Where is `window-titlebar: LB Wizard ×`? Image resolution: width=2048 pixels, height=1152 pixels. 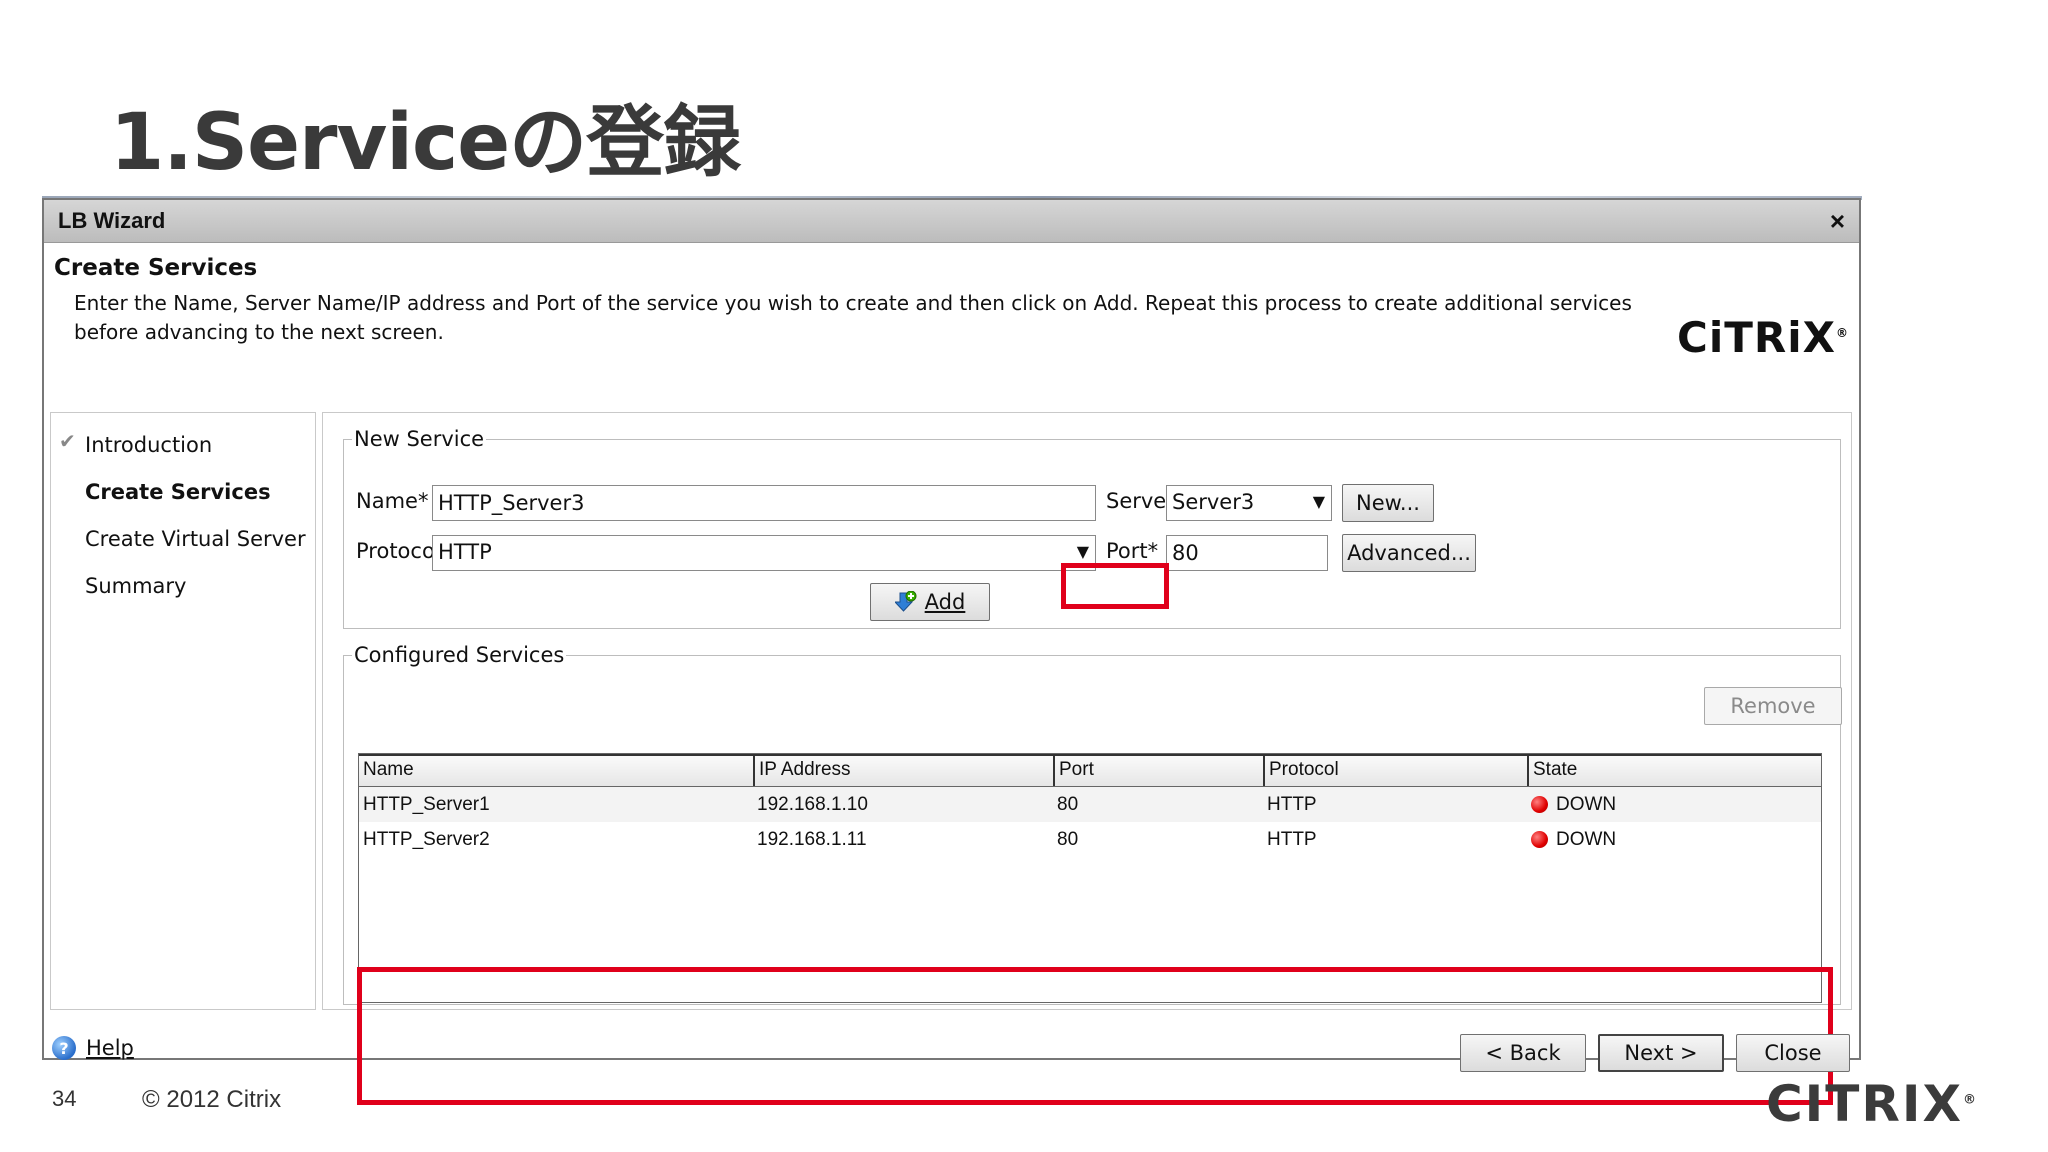
window-titlebar: LB Wizard × is located at coordinates (951, 221).